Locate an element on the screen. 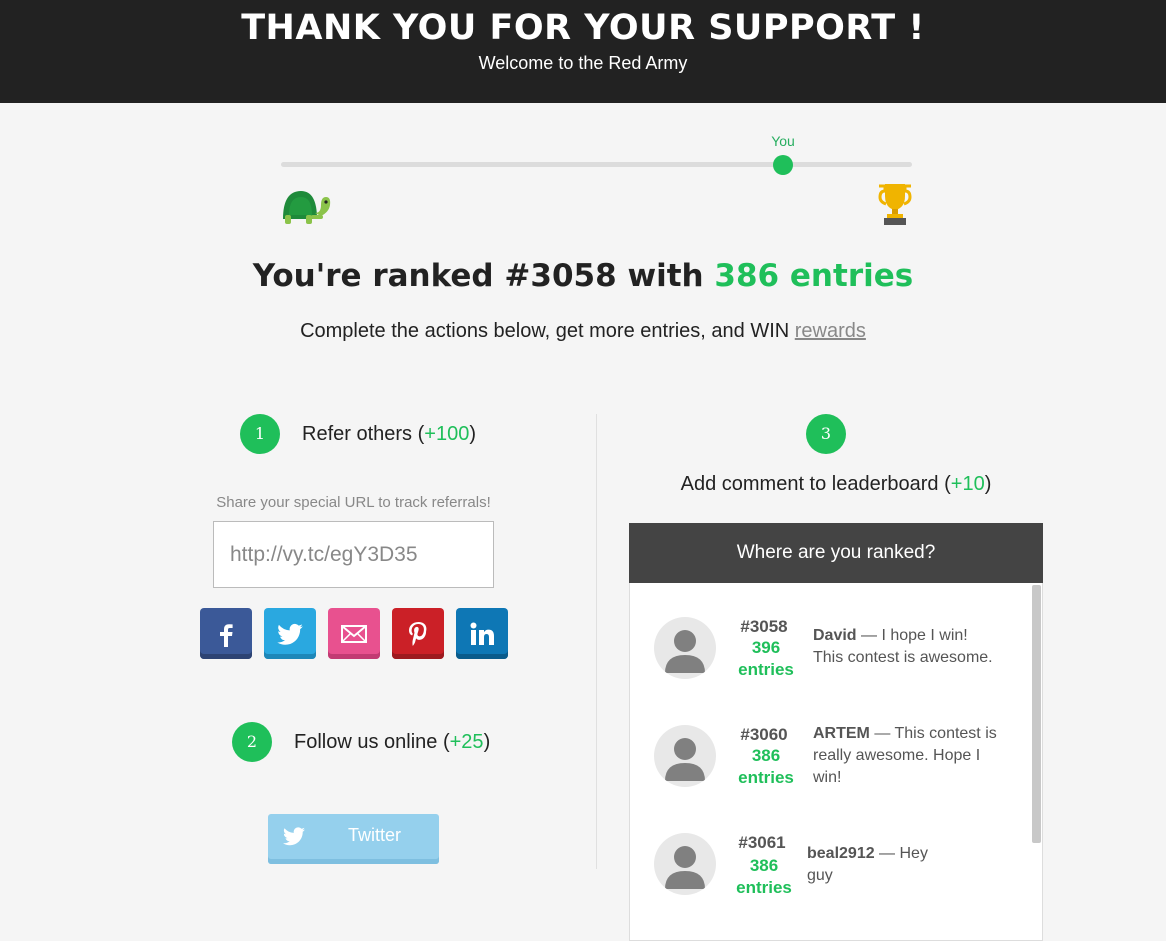 The height and width of the screenshot is (941, 1166). leaderboard-row: #3061 386 entries beal2912 — Hey guy is located at coordinates (830, 849).